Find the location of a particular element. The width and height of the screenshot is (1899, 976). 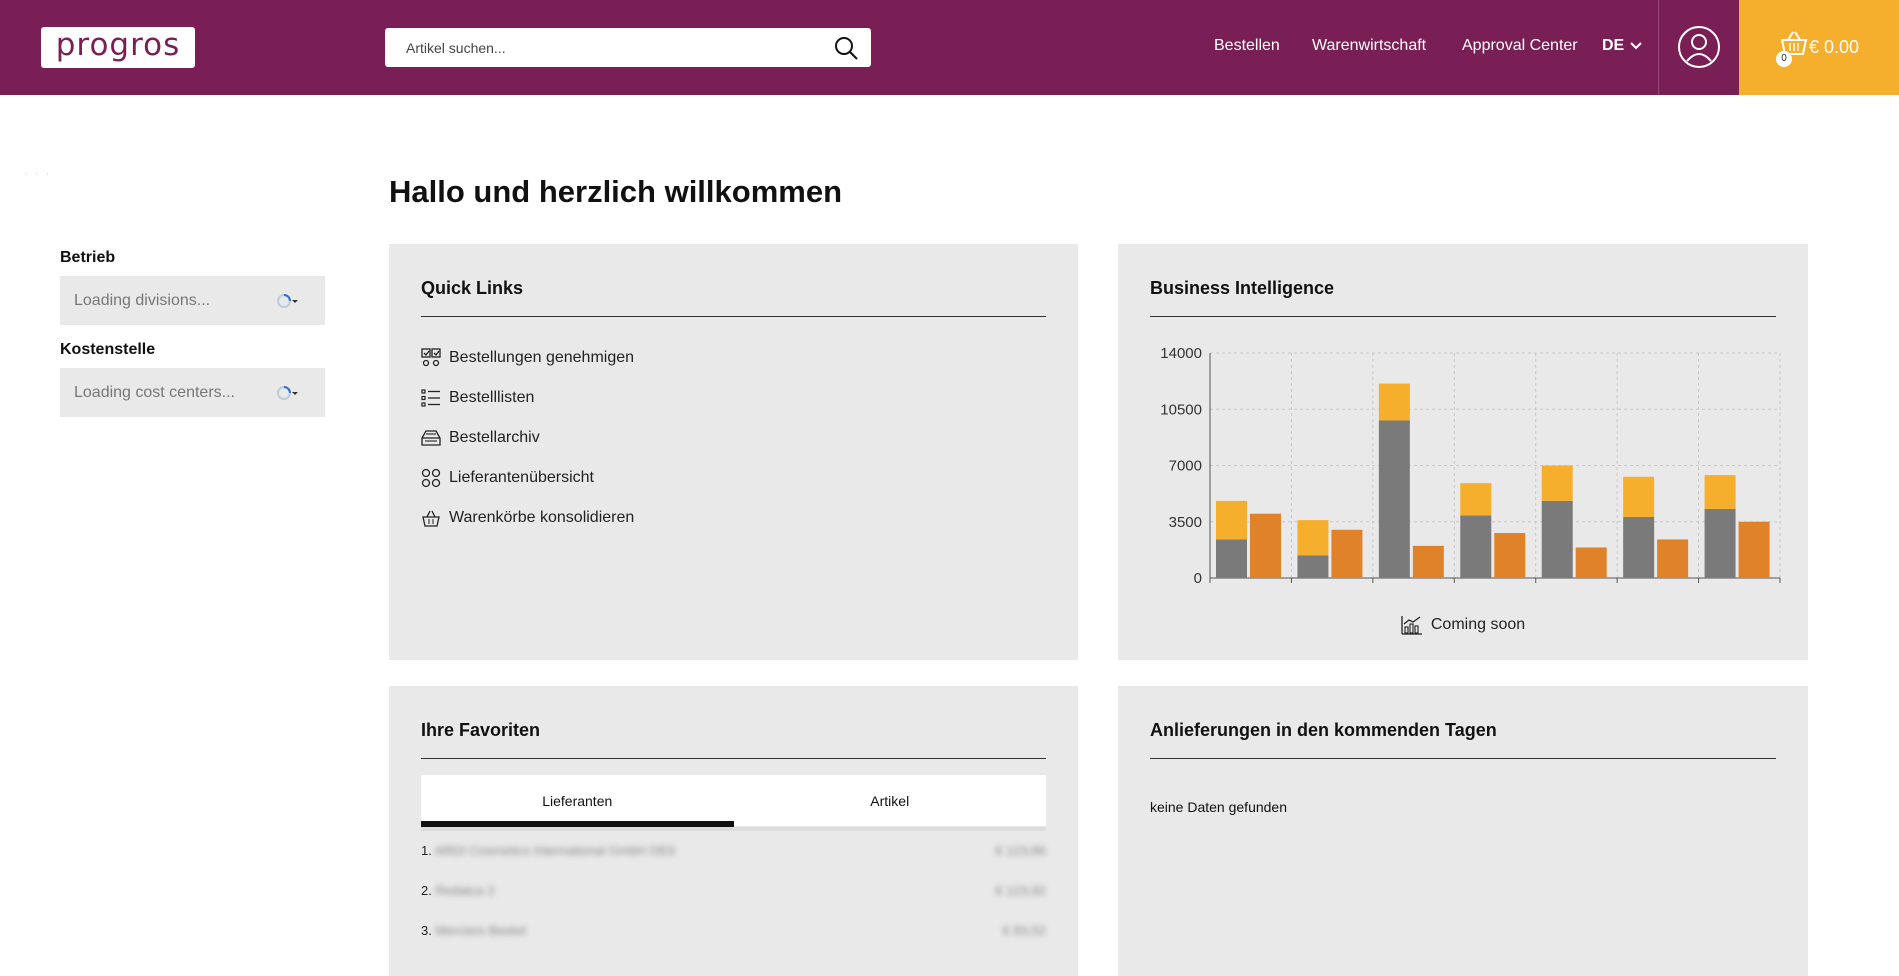

quick-link-approve: Bestellungen genehmigen is located at coordinates (527, 358).